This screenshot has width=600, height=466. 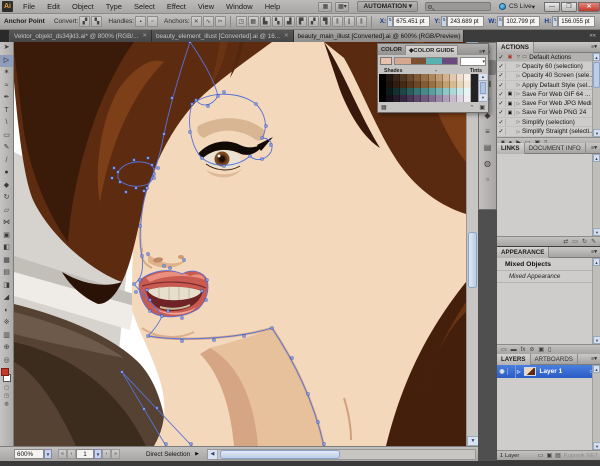 I want to click on remove-anchor-icon: ✕, so click(x=196, y=21).